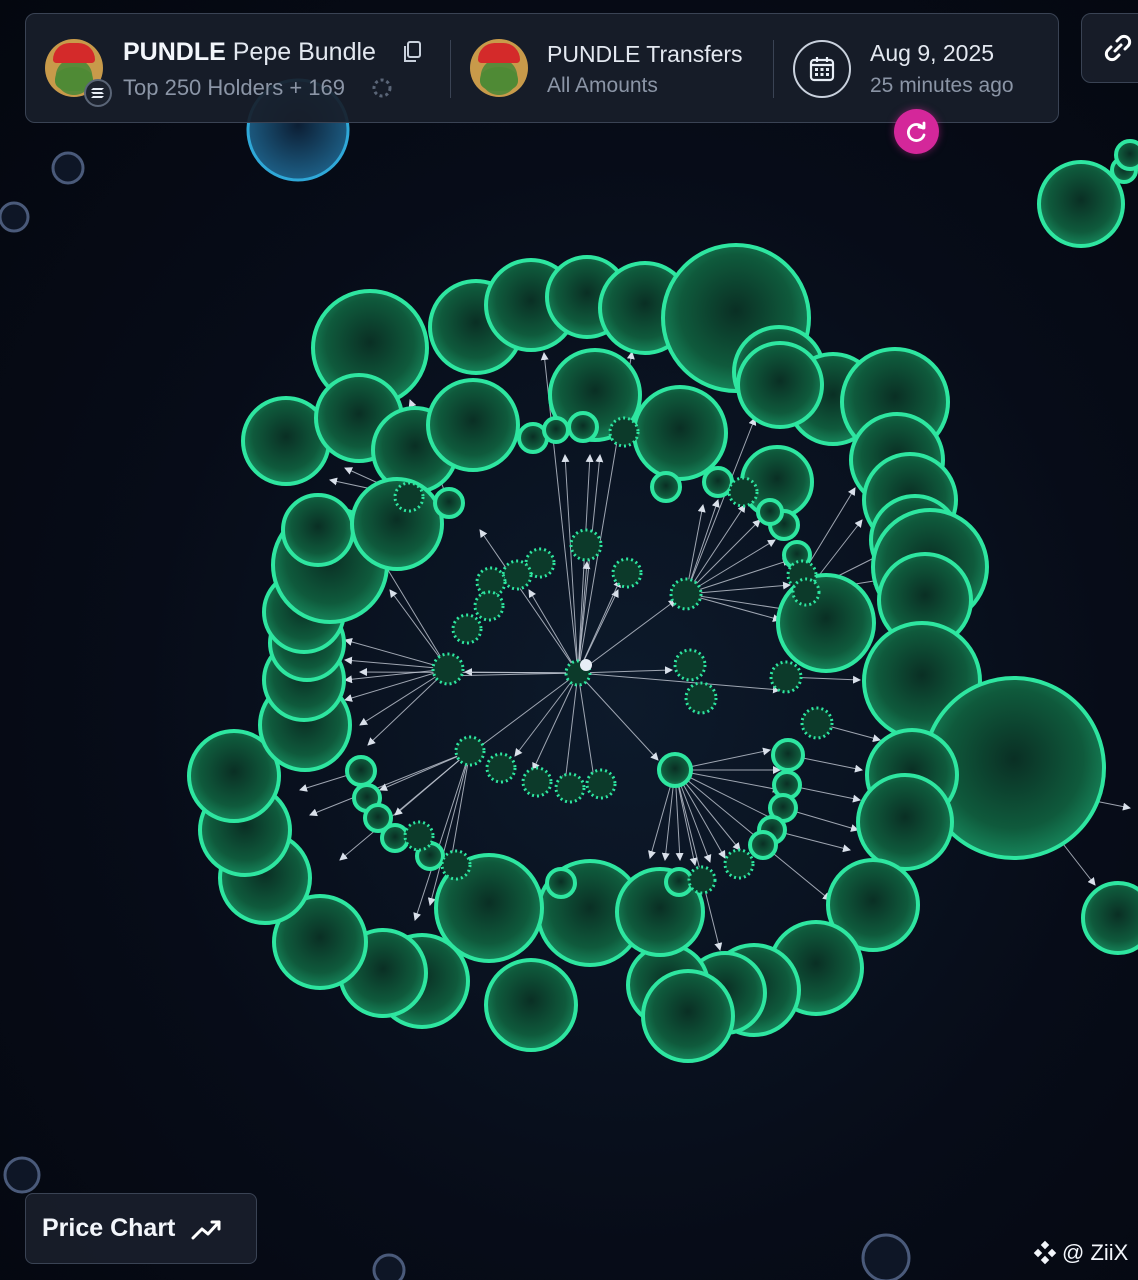 The height and width of the screenshot is (1280, 1138). What do you see at coordinates (1118, 48) in the screenshot?
I see `link-icon` at bounding box center [1118, 48].